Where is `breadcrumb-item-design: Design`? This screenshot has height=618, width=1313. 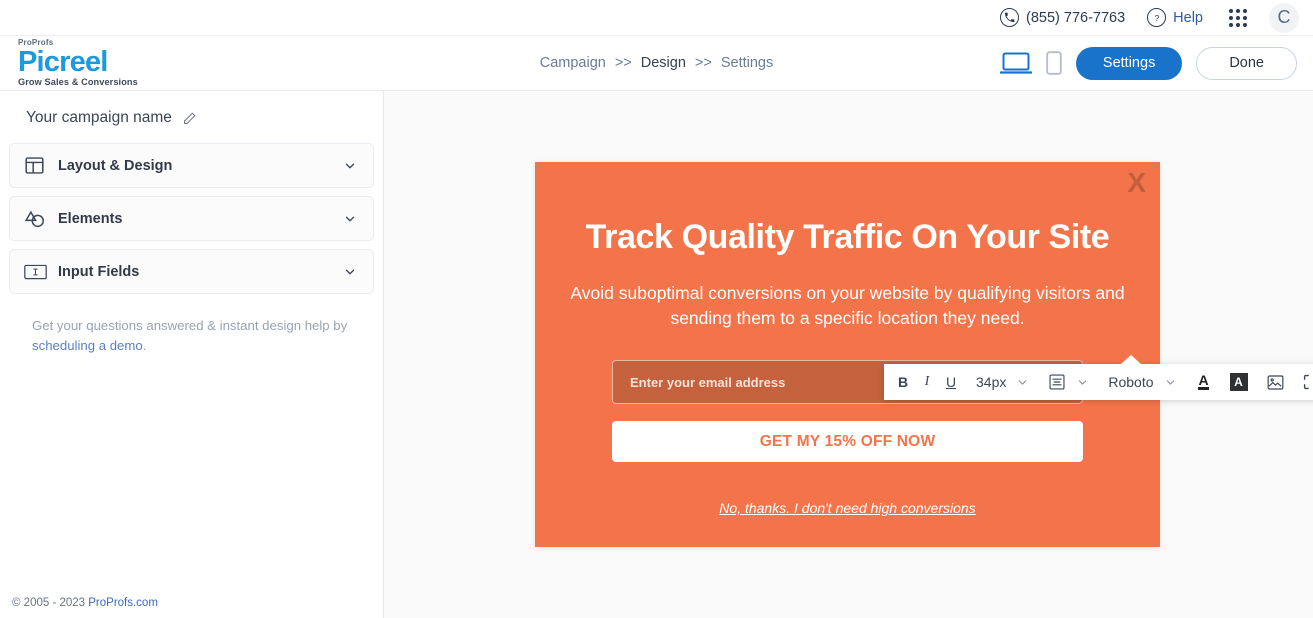
breadcrumb-item-design: Design is located at coordinates (663, 63).